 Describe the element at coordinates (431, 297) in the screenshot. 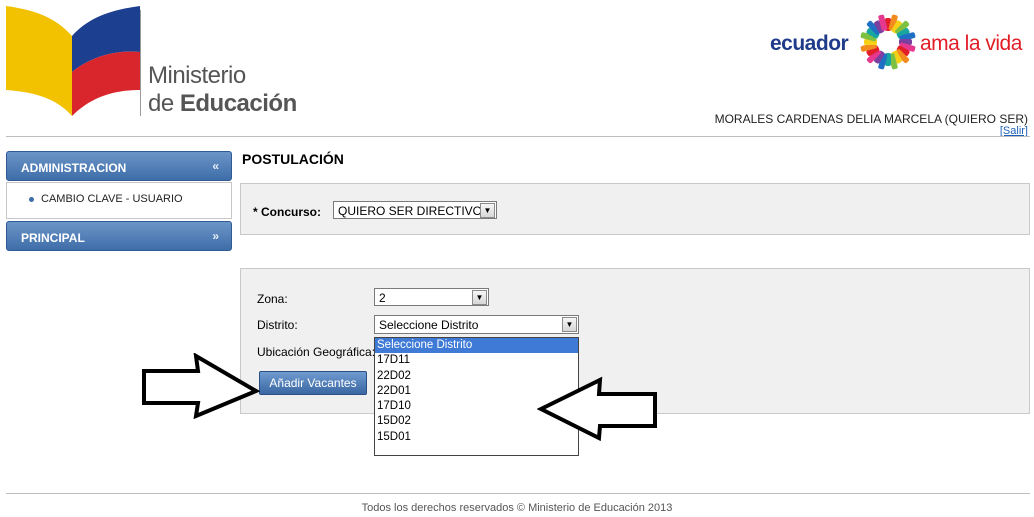

I see `zona-select: 2 ▼` at that location.